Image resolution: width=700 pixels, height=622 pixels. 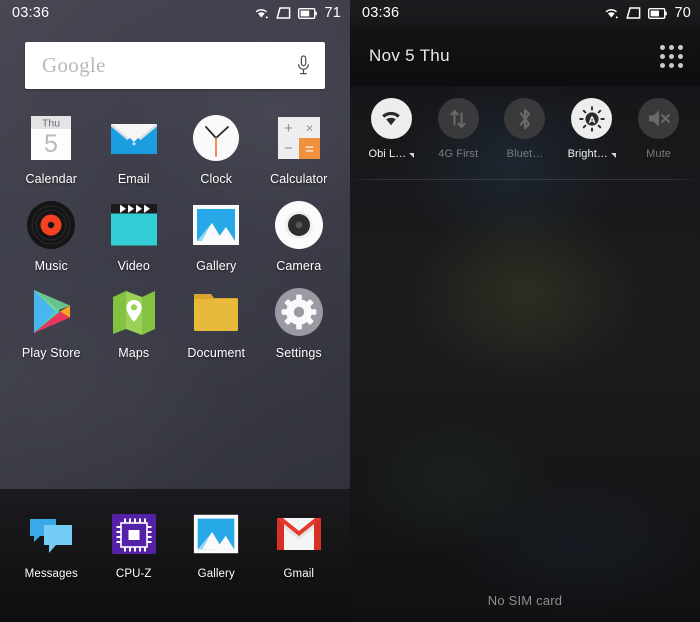 I want to click on shade-header: Nov 5 Thu, so click(x=525, y=56).